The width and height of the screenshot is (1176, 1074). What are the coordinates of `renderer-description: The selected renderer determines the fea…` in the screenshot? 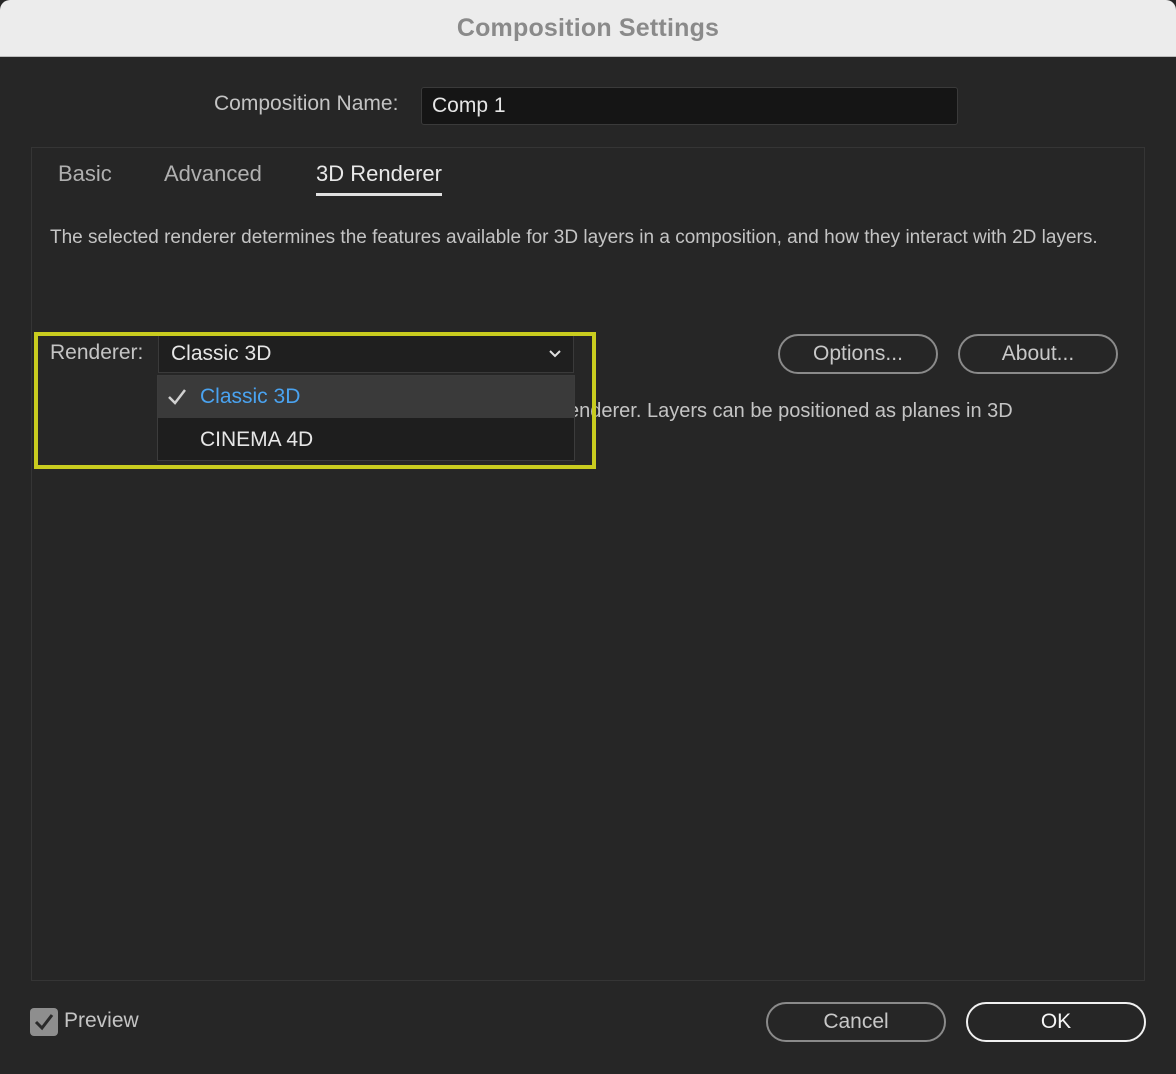 It's located at (574, 237).